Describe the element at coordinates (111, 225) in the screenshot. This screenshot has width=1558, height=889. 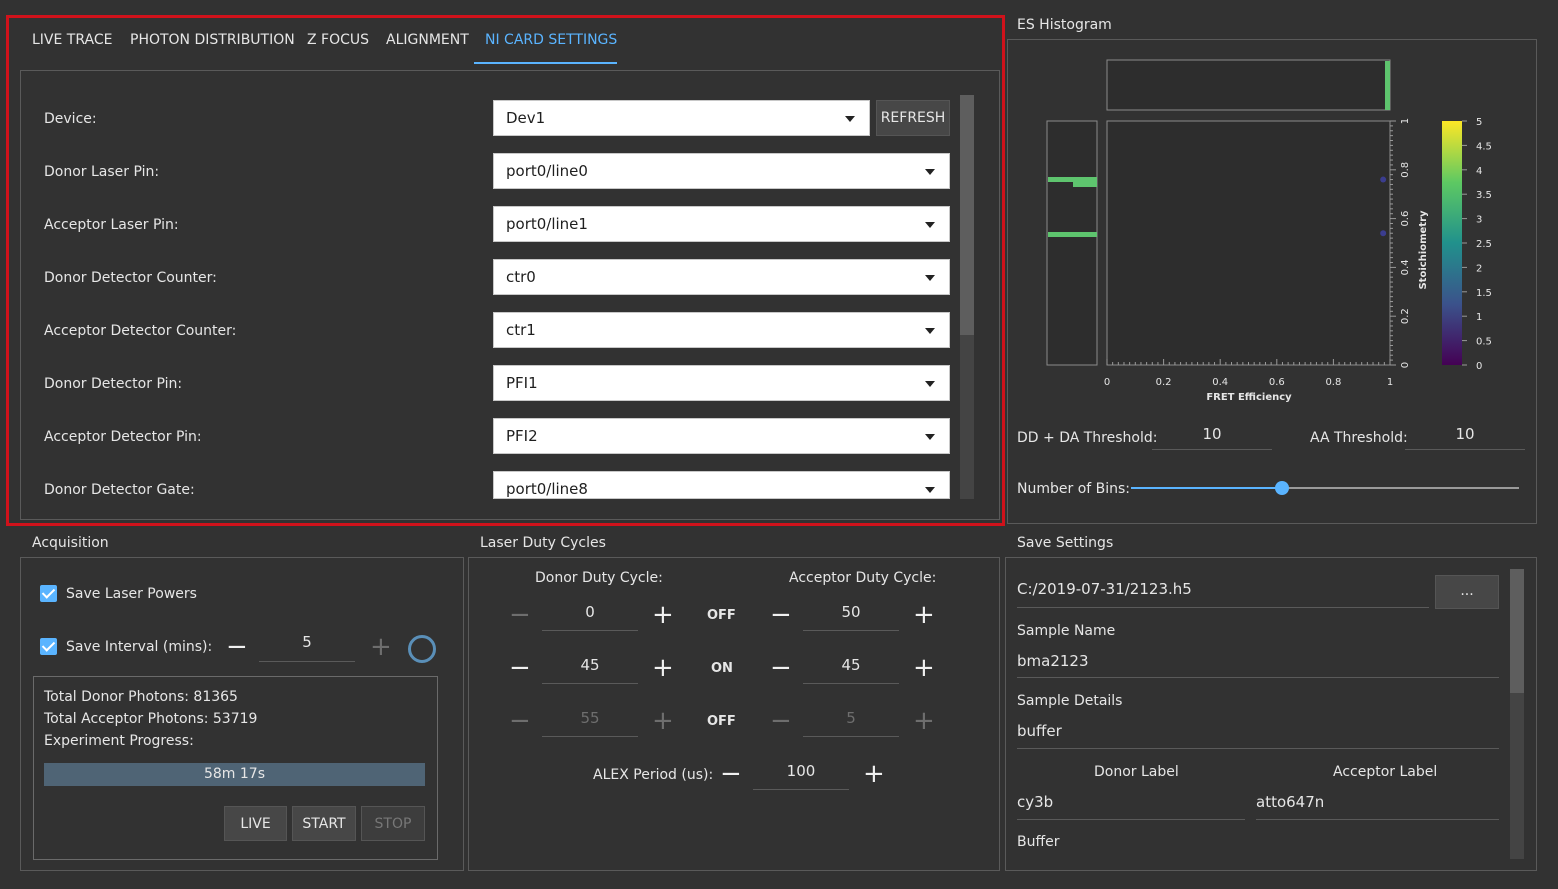
I see `acceptor-laser-pin-label: Acceptor Laser Pin:` at that location.